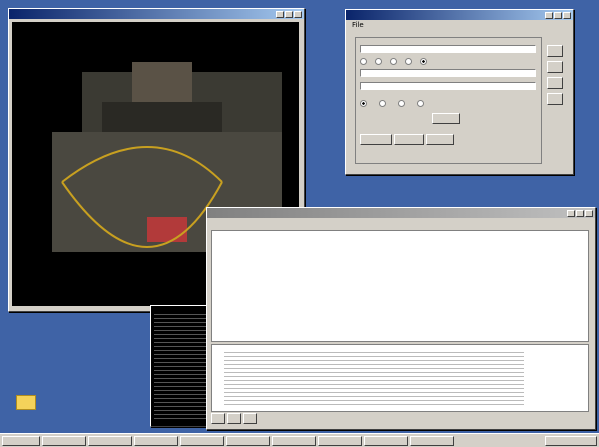 This screenshot has height=447, width=599. I want to click on type-radio-group, so click(448, 61).